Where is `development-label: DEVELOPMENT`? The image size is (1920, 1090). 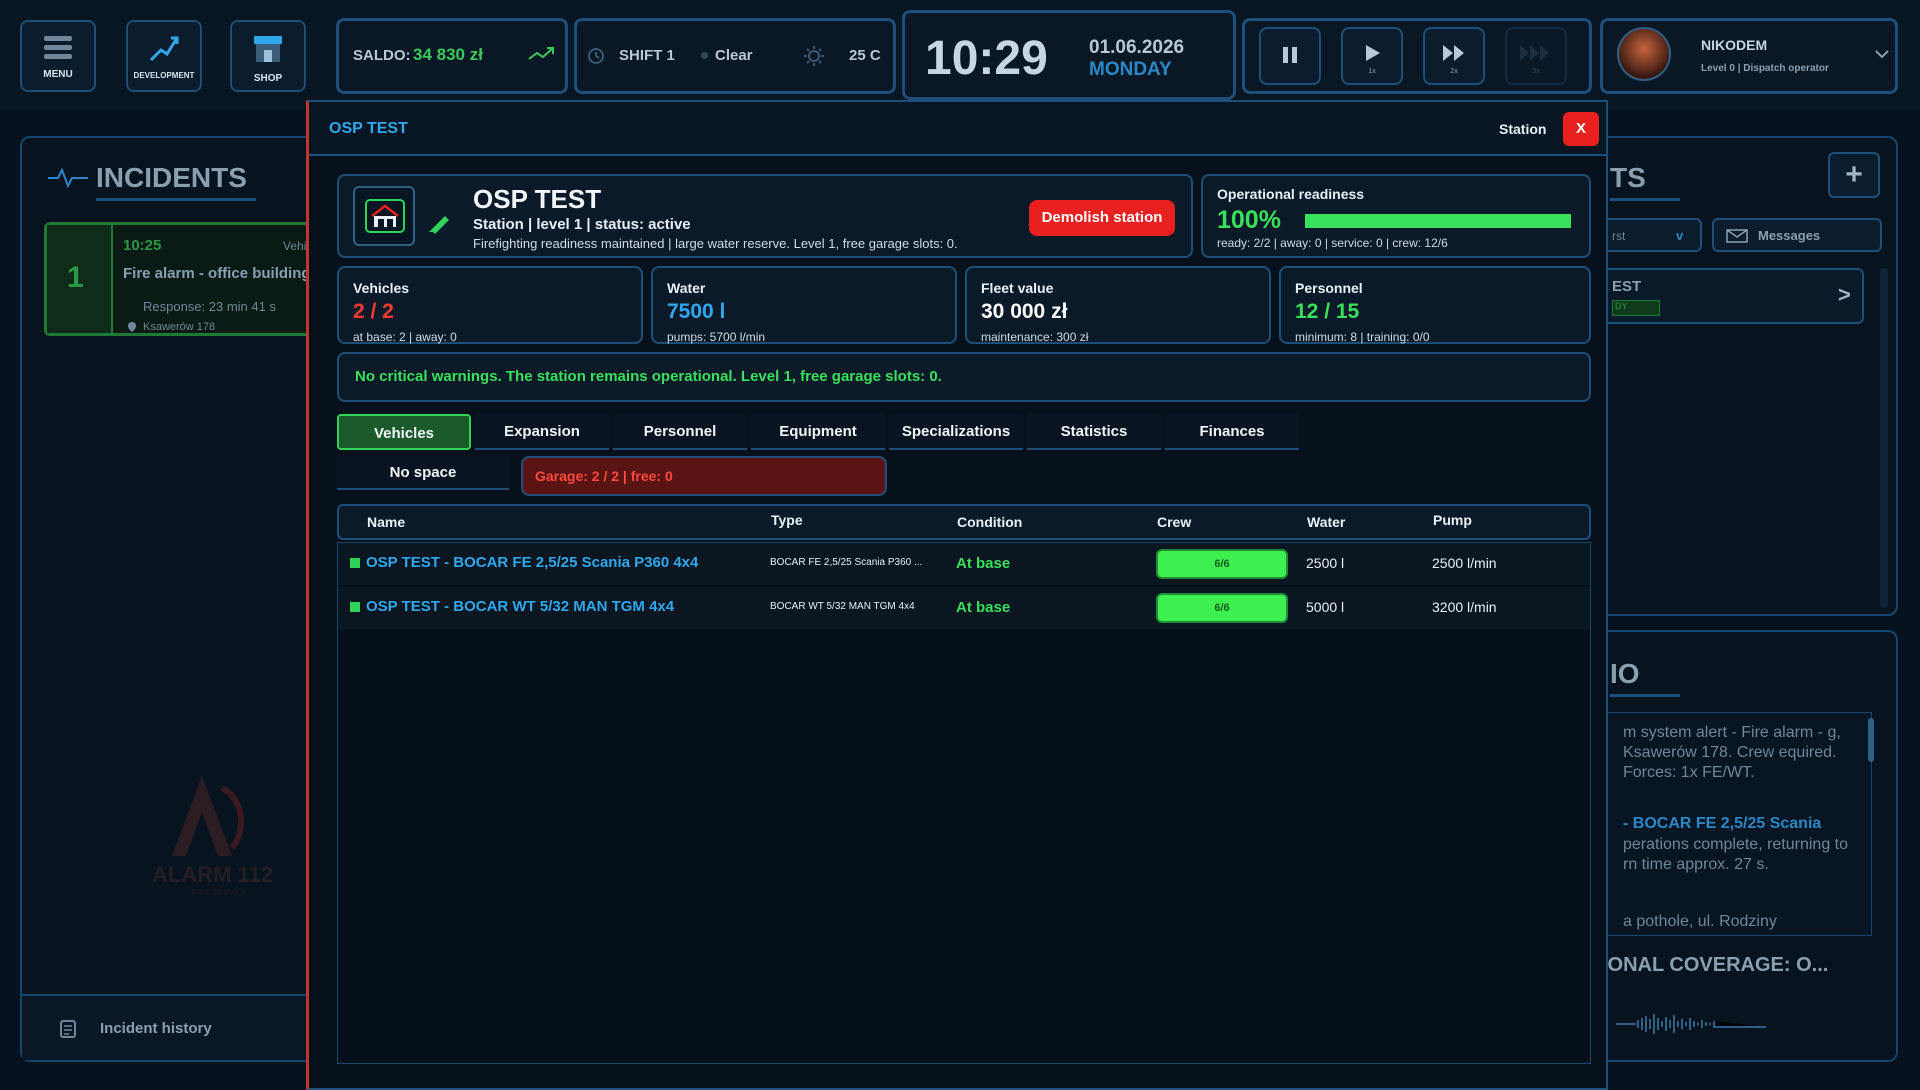 development-label: DEVELOPMENT is located at coordinates (164, 75).